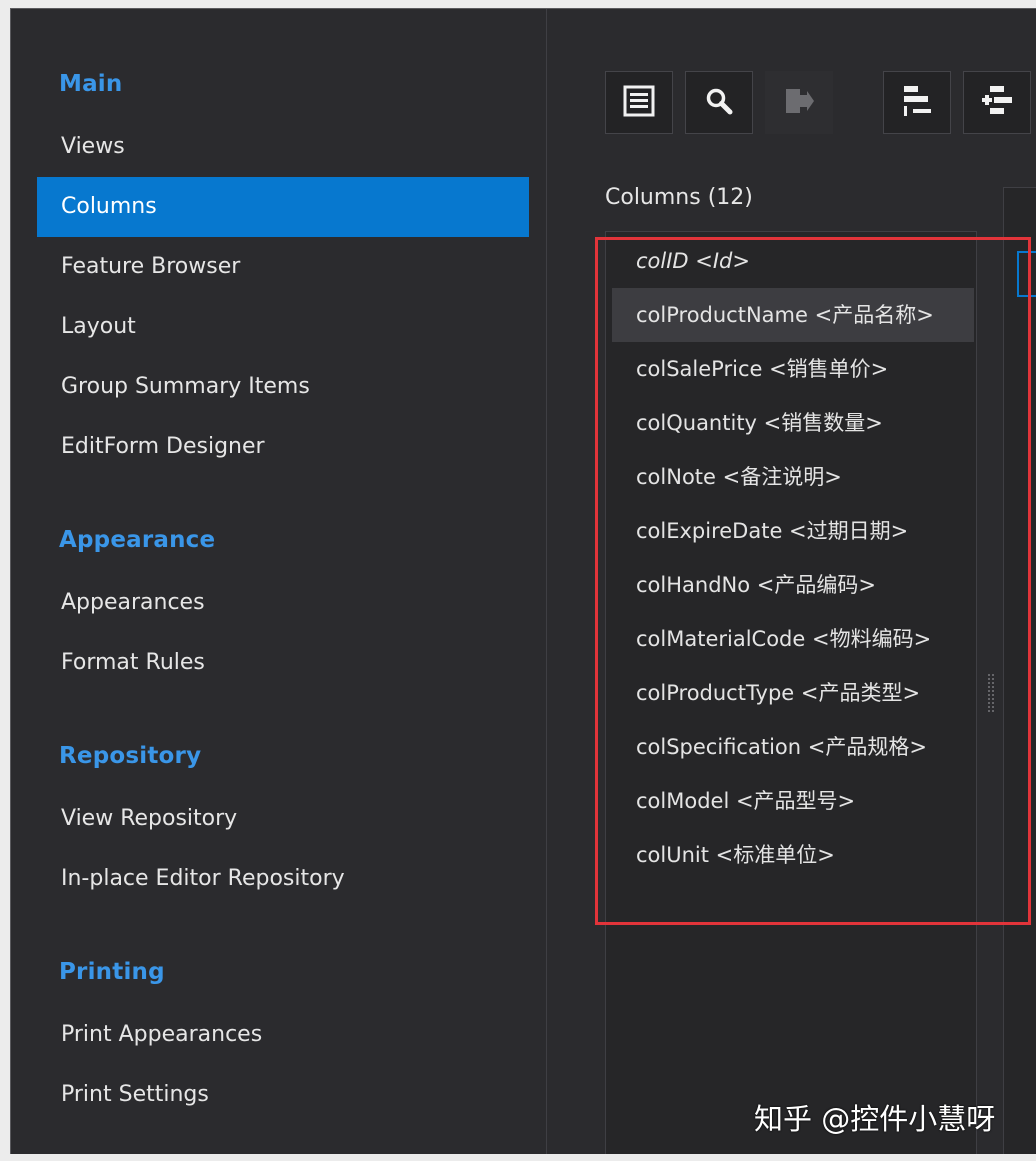  Describe the element at coordinates (137, 540) in the screenshot. I see `nav-group-appearance: Appearance` at that location.